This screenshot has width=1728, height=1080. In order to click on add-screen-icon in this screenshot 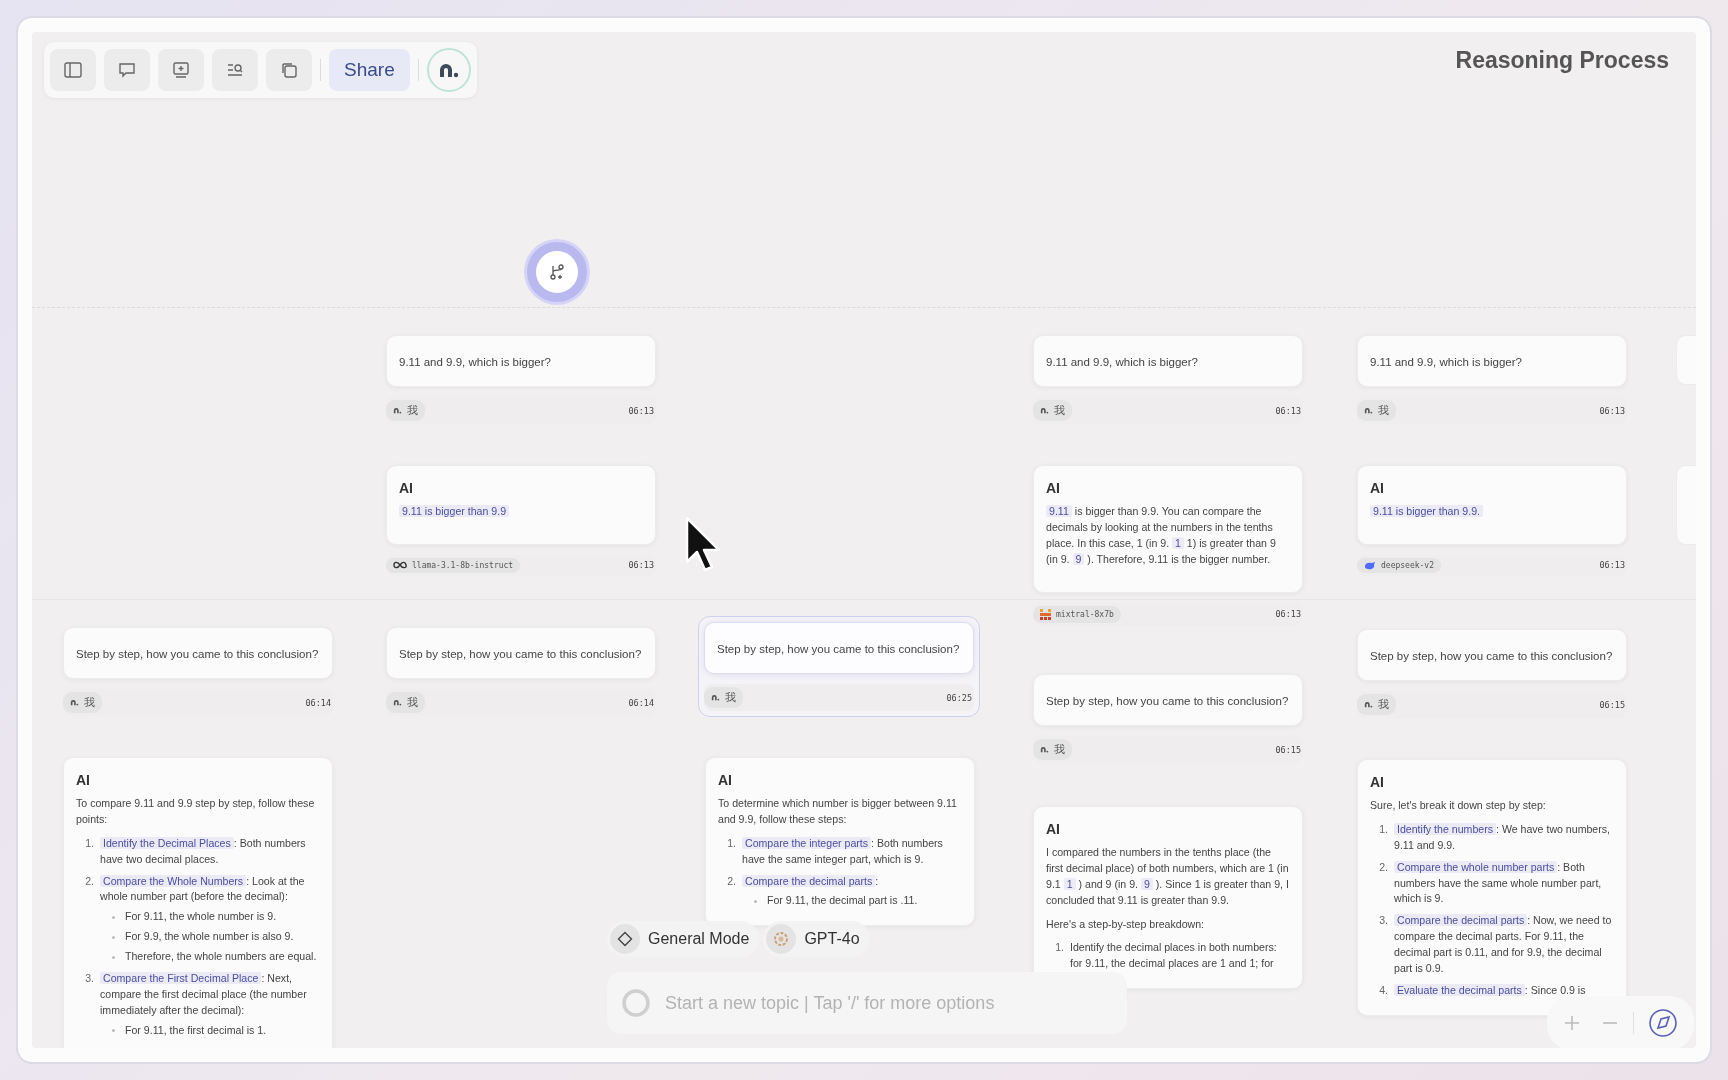, I will do `click(181, 70)`.